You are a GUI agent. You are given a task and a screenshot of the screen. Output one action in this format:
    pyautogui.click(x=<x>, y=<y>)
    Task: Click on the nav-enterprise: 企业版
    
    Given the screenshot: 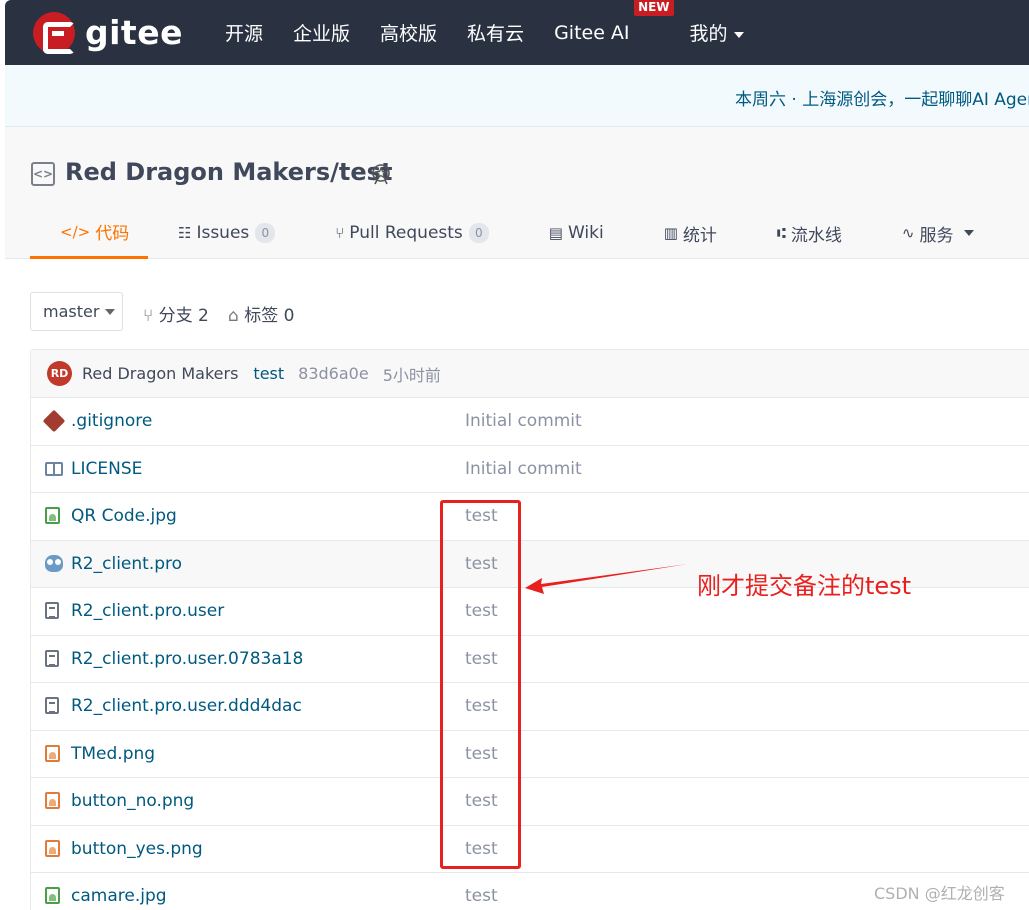 What is the action you would take?
    pyautogui.click(x=321, y=32)
    